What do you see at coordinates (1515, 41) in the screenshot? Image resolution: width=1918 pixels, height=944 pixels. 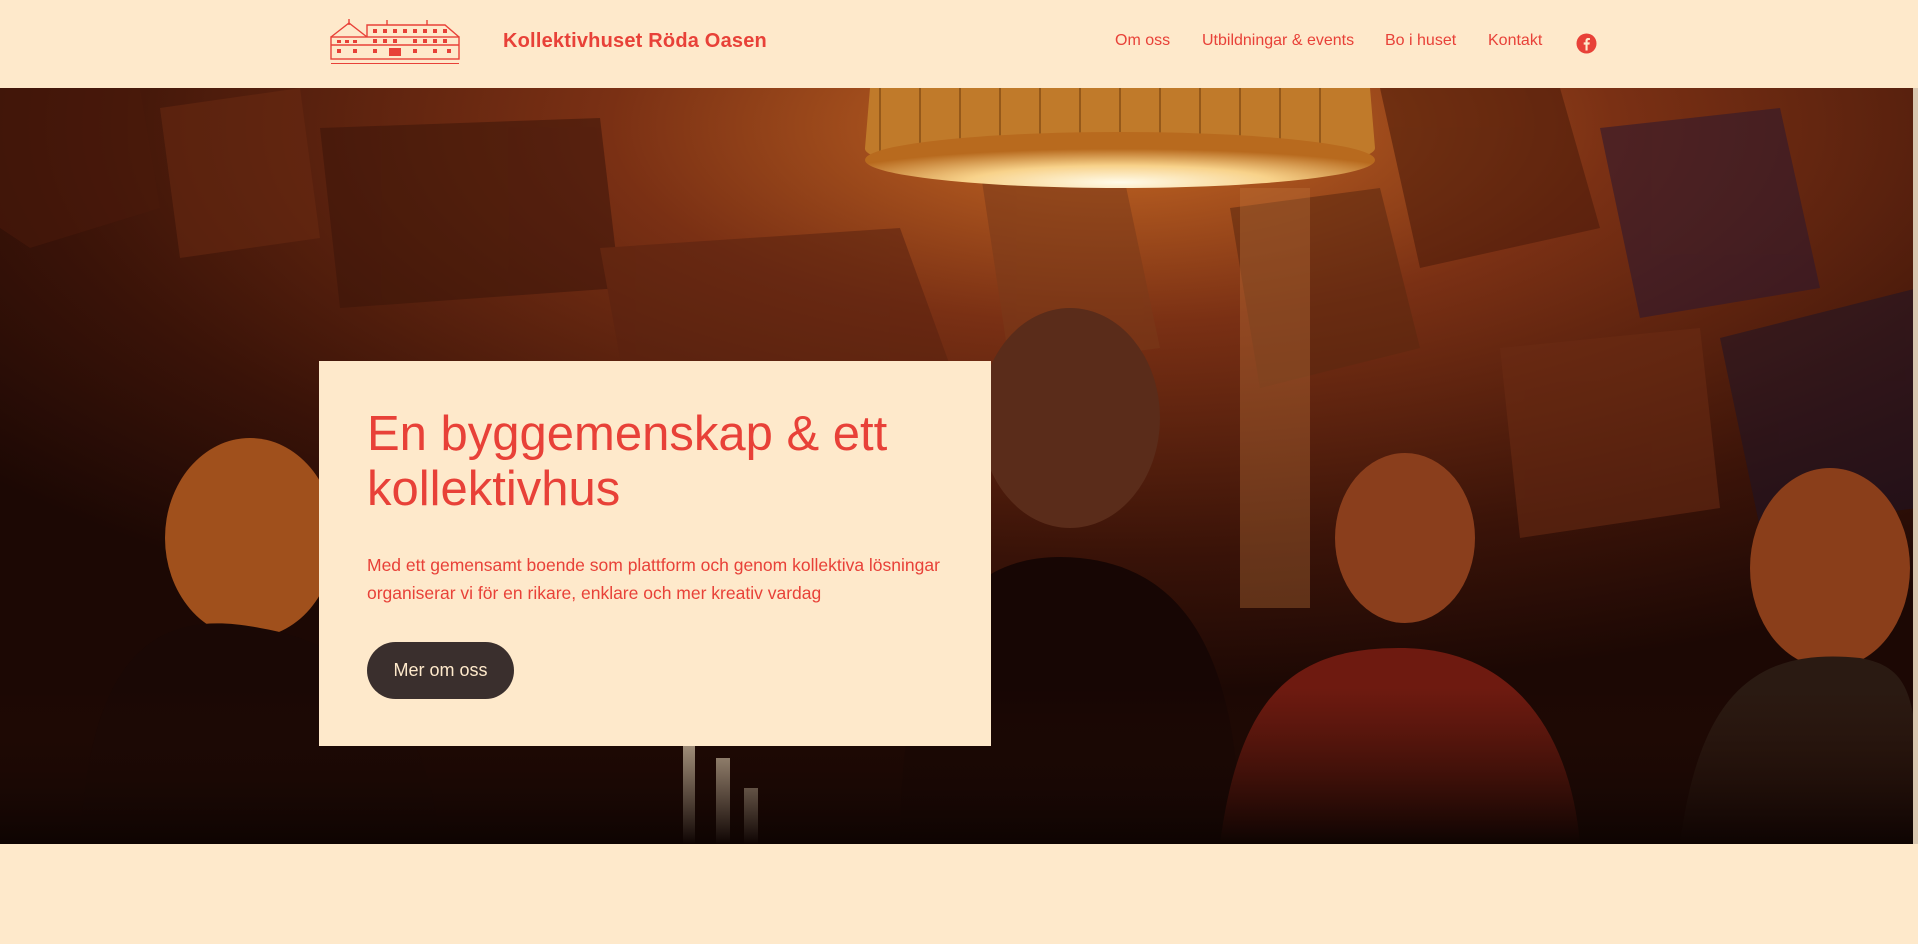 I see `nav-item-kontakt: Kontakt` at bounding box center [1515, 41].